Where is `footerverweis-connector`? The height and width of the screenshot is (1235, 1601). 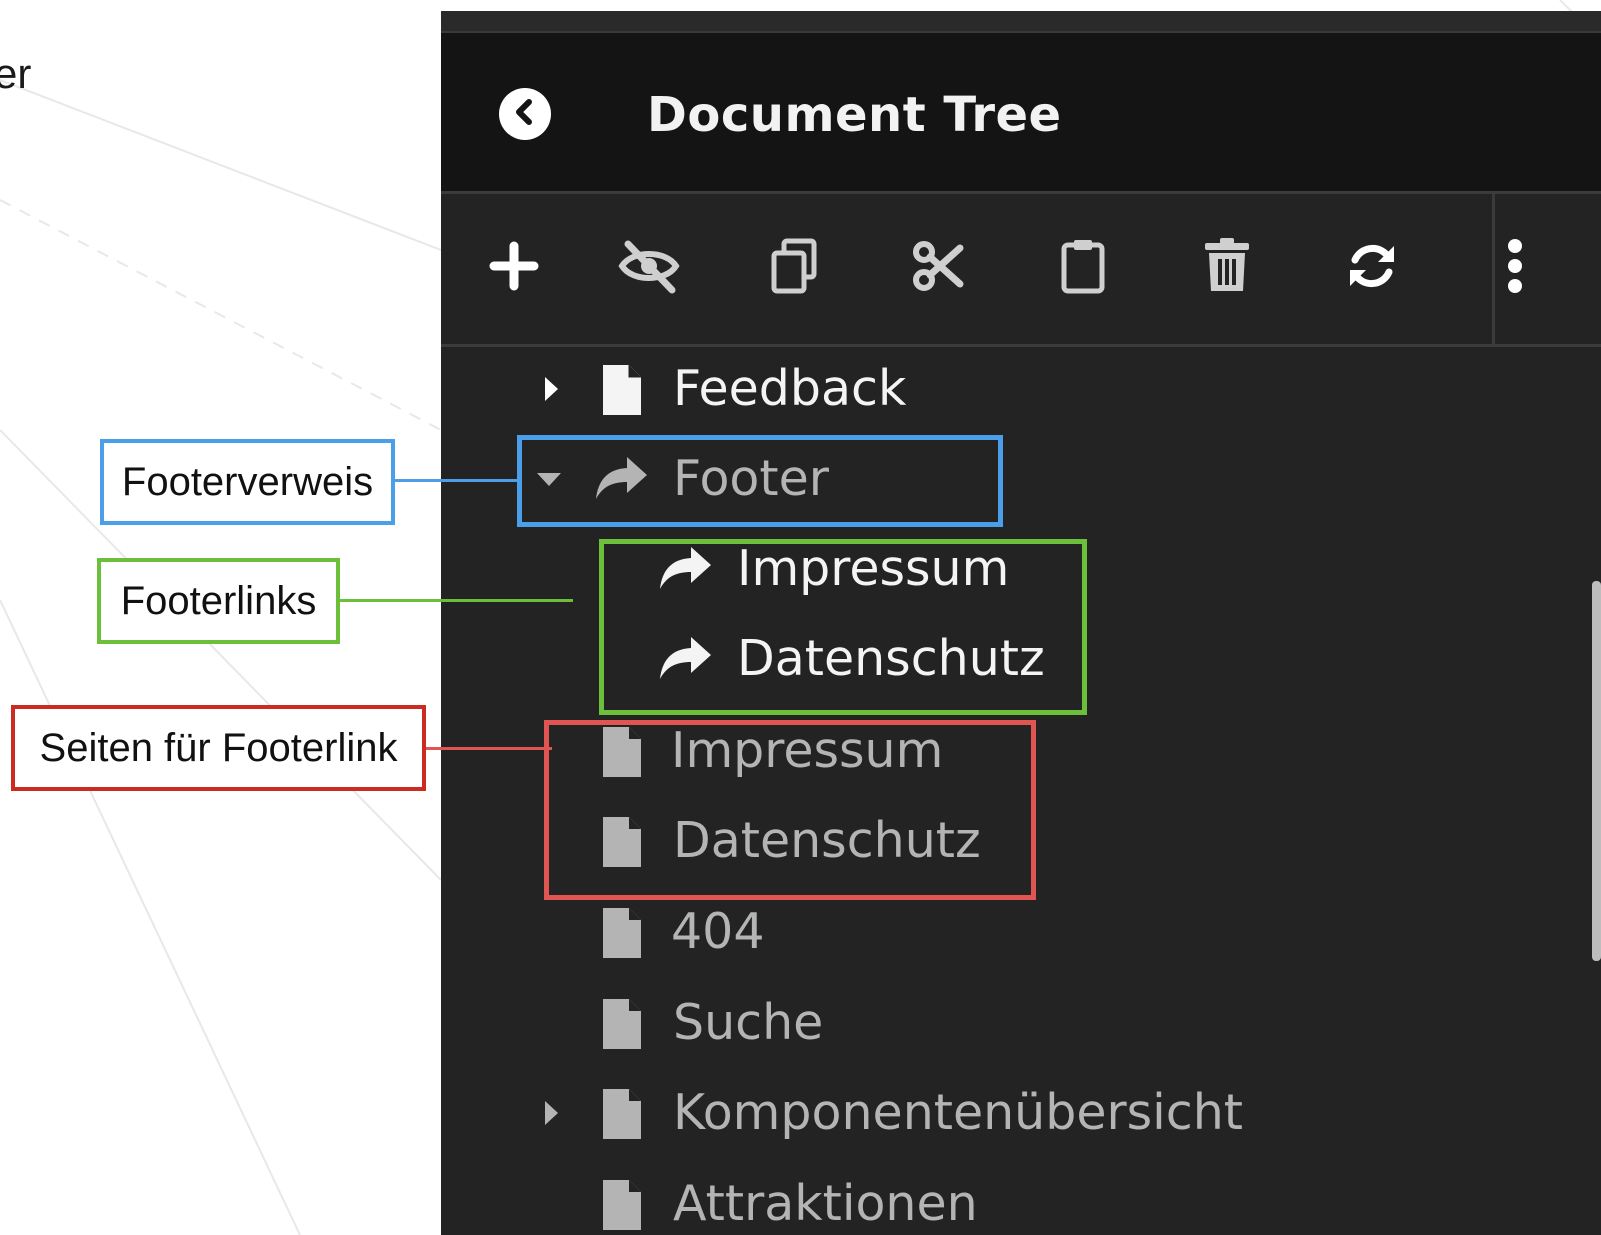 footerverweis-connector is located at coordinates (455, 480).